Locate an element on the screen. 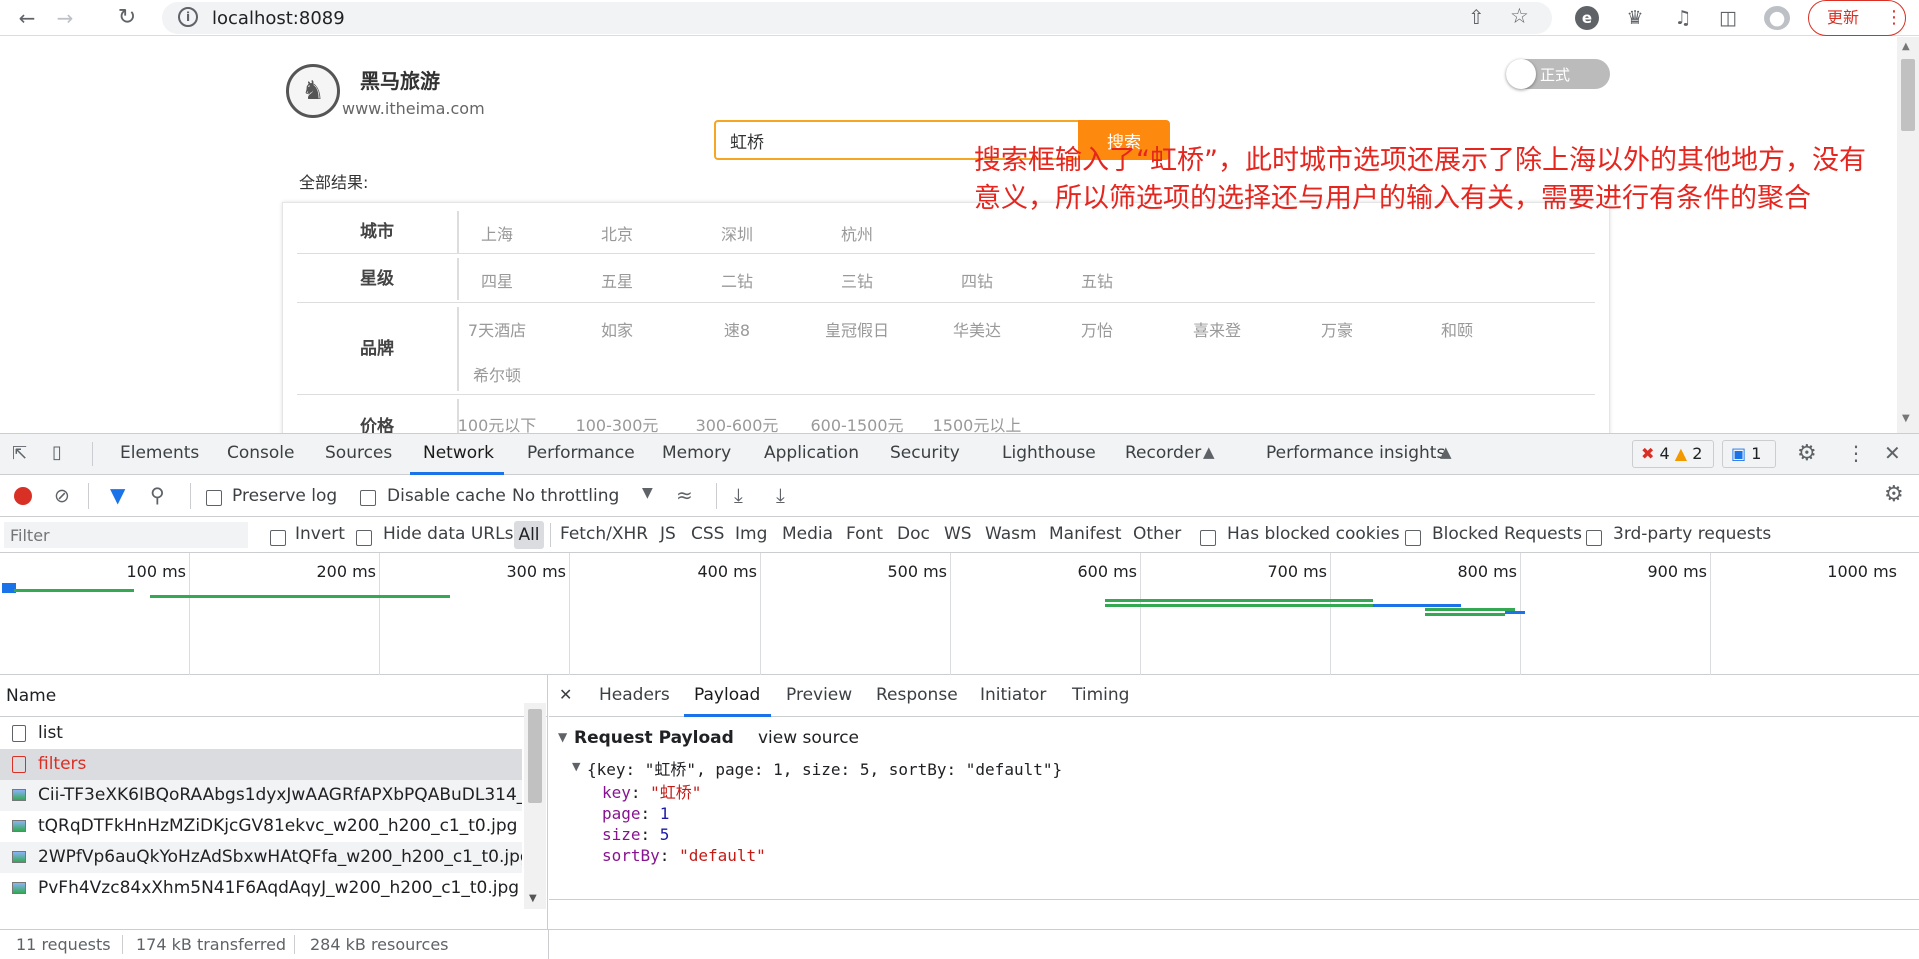 The width and height of the screenshot is (1919, 959). tab-sources: Sources is located at coordinates (358, 453).